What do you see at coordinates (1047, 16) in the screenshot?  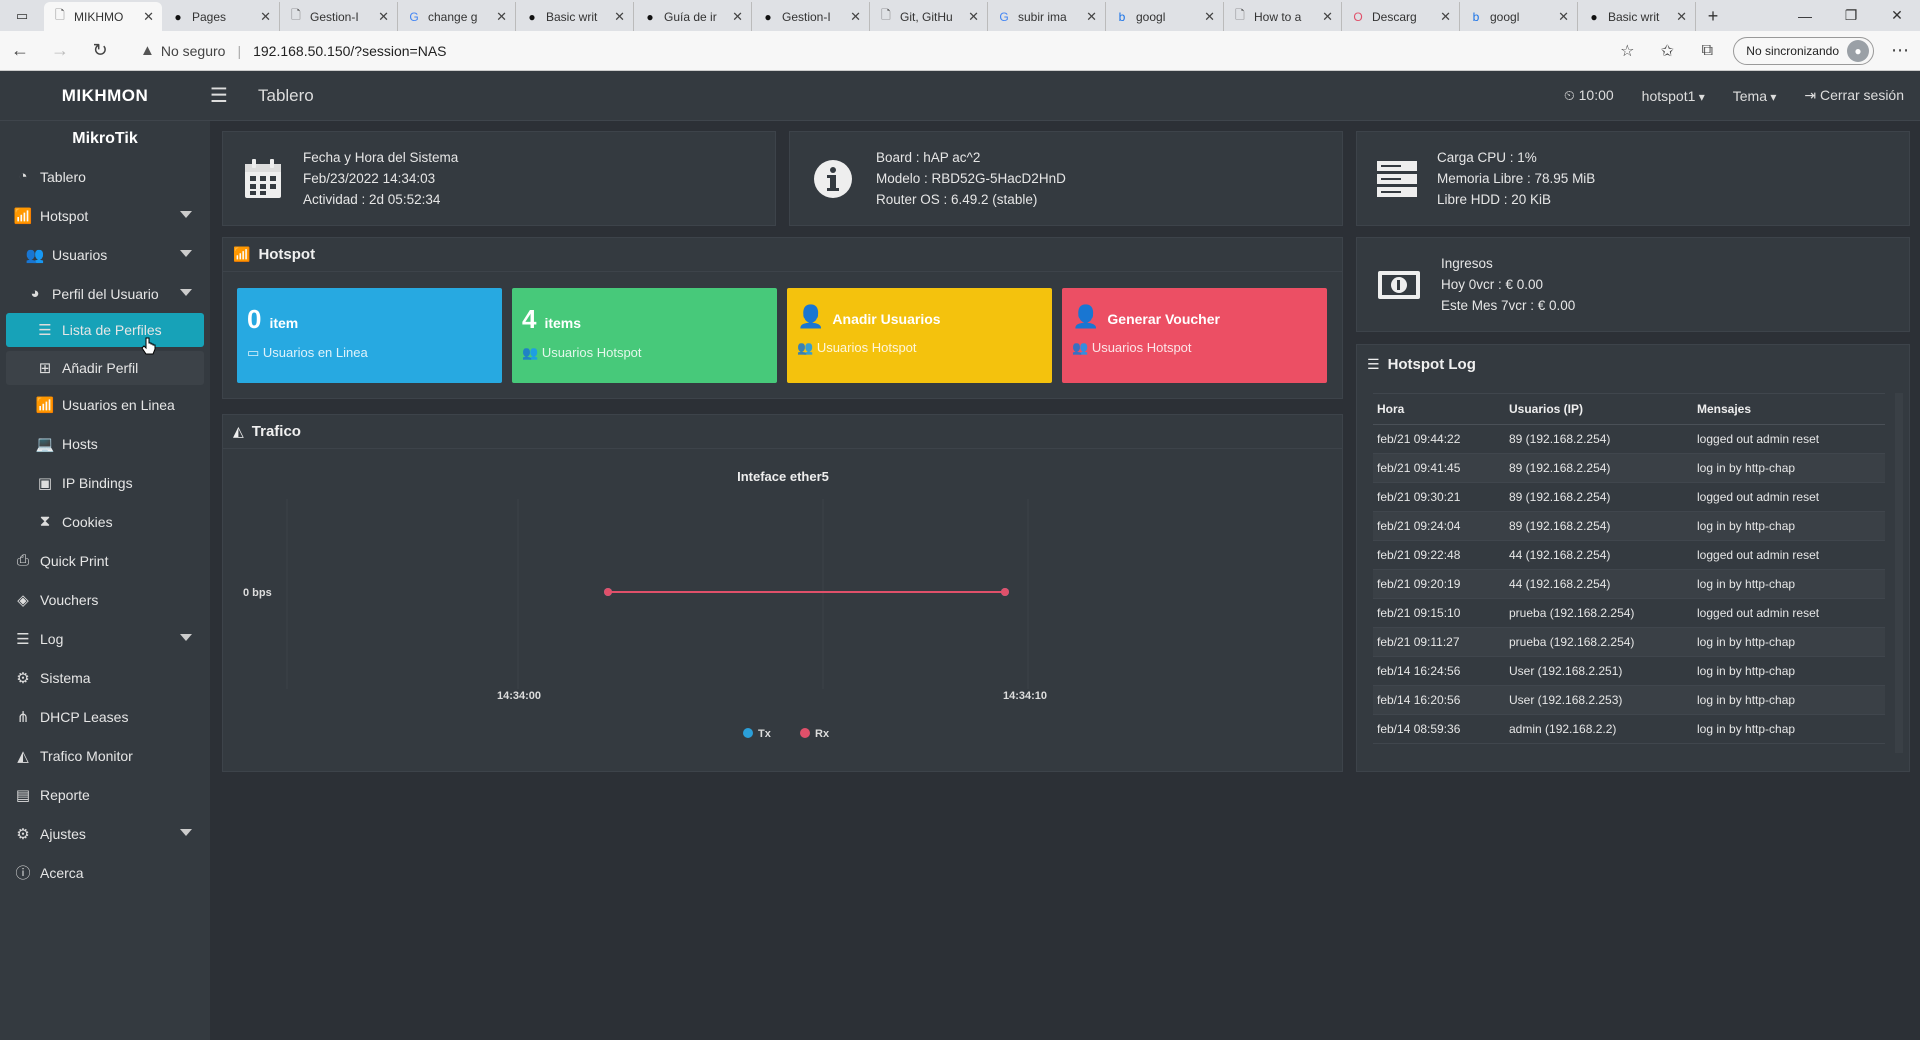 I see `browser-tab: Gsubir ima ✕` at bounding box center [1047, 16].